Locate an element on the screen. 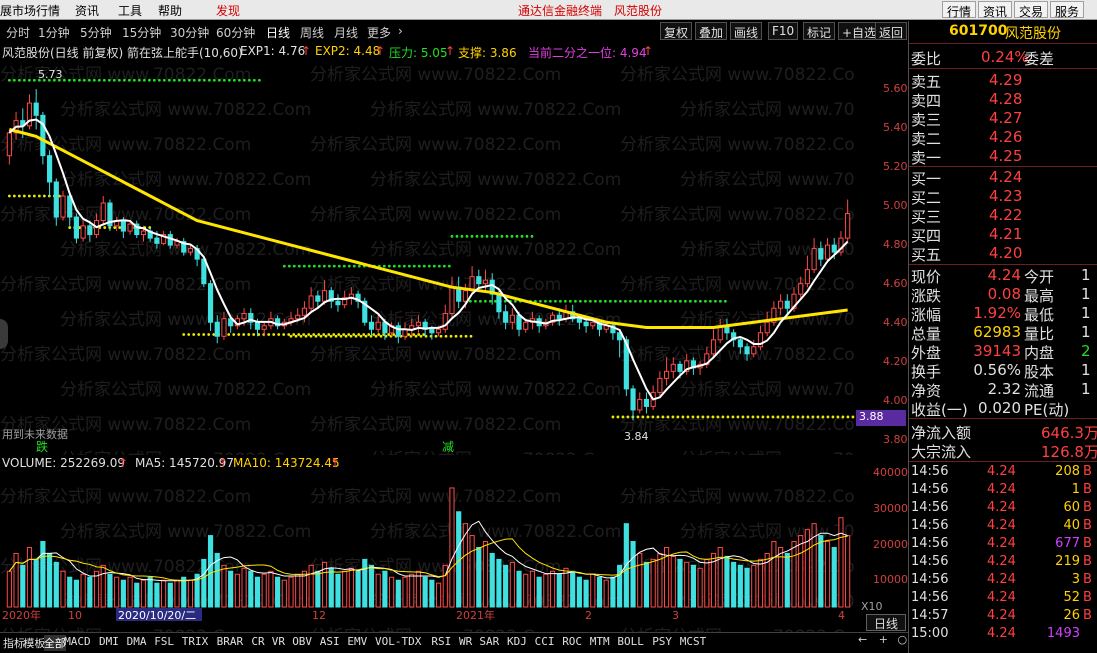 This screenshot has height=653, width=1097. ma5-arrow-icon: ↑ is located at coordinates (223, 463).